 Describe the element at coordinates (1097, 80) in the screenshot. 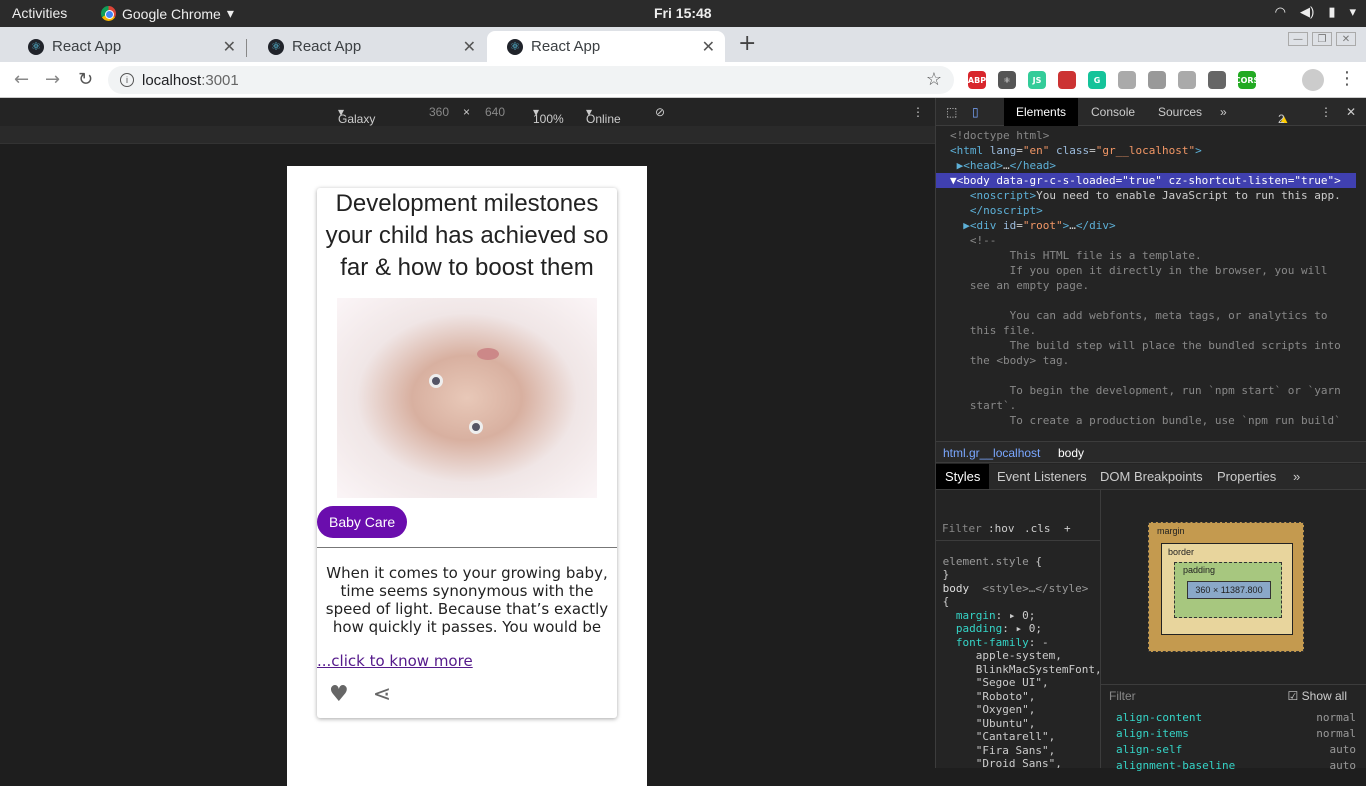

I see `extension-icon: G` at that location.